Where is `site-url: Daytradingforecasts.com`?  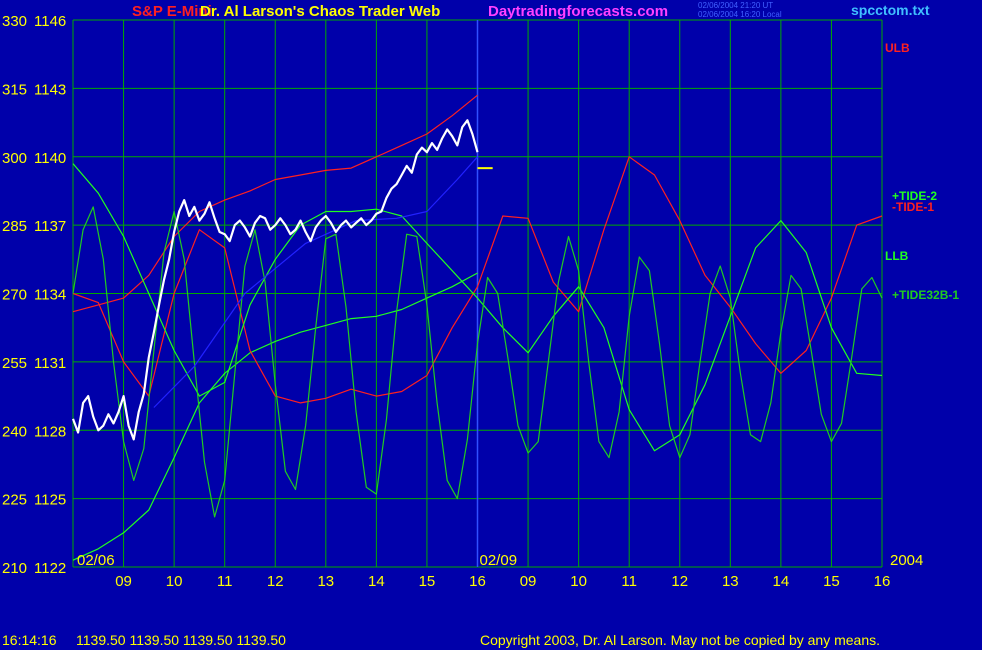 site-url: Daytradingforecasts.com is located at coordinates (578, 11).